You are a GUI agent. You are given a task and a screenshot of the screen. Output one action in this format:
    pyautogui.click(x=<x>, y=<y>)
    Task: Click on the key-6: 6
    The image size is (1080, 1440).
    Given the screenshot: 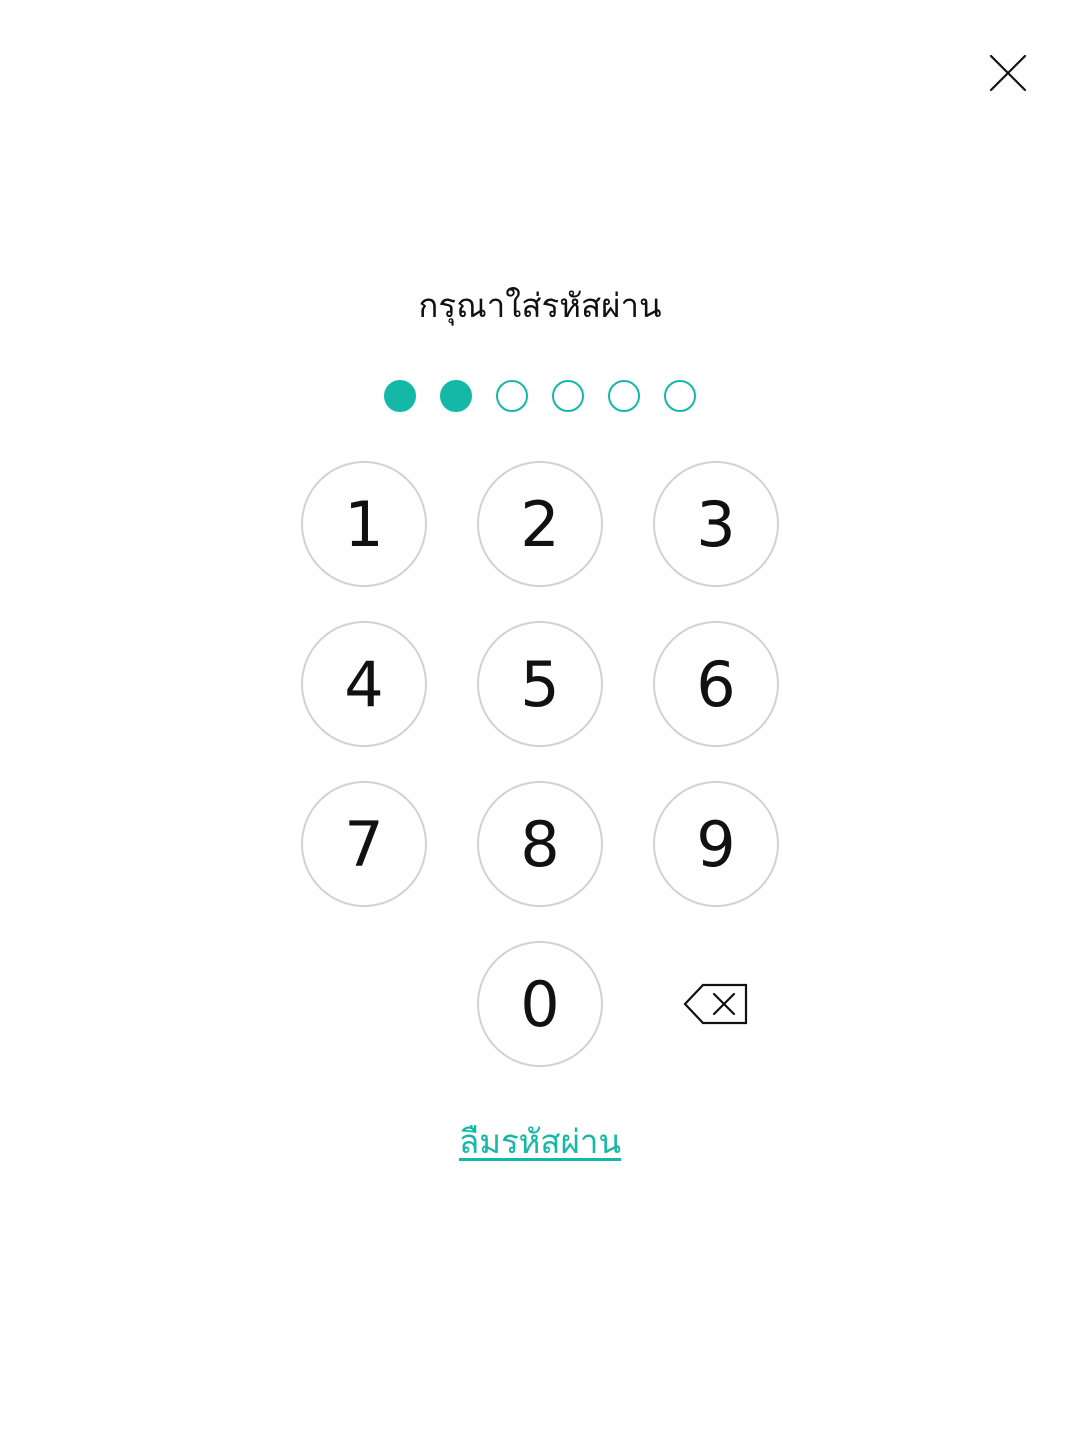 What is the action you would take?
    pyautogui.click(x=716, y=684)
    